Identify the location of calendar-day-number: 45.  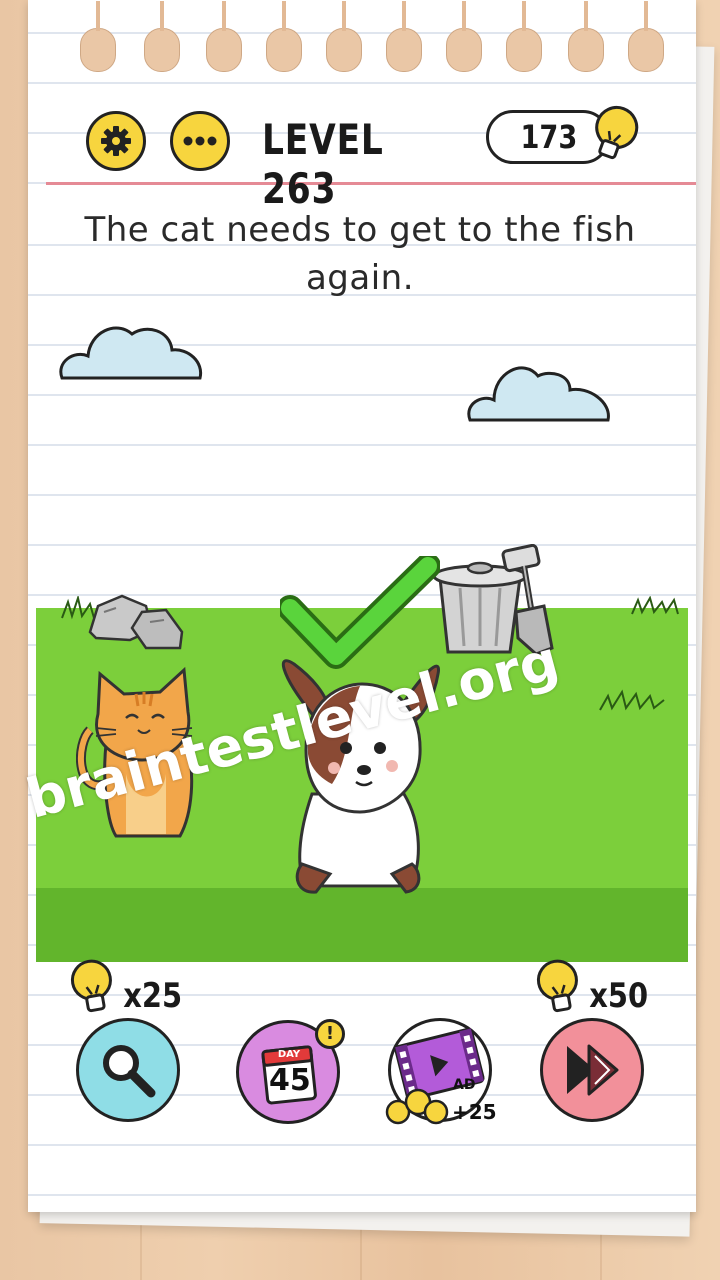
(290, 1080).